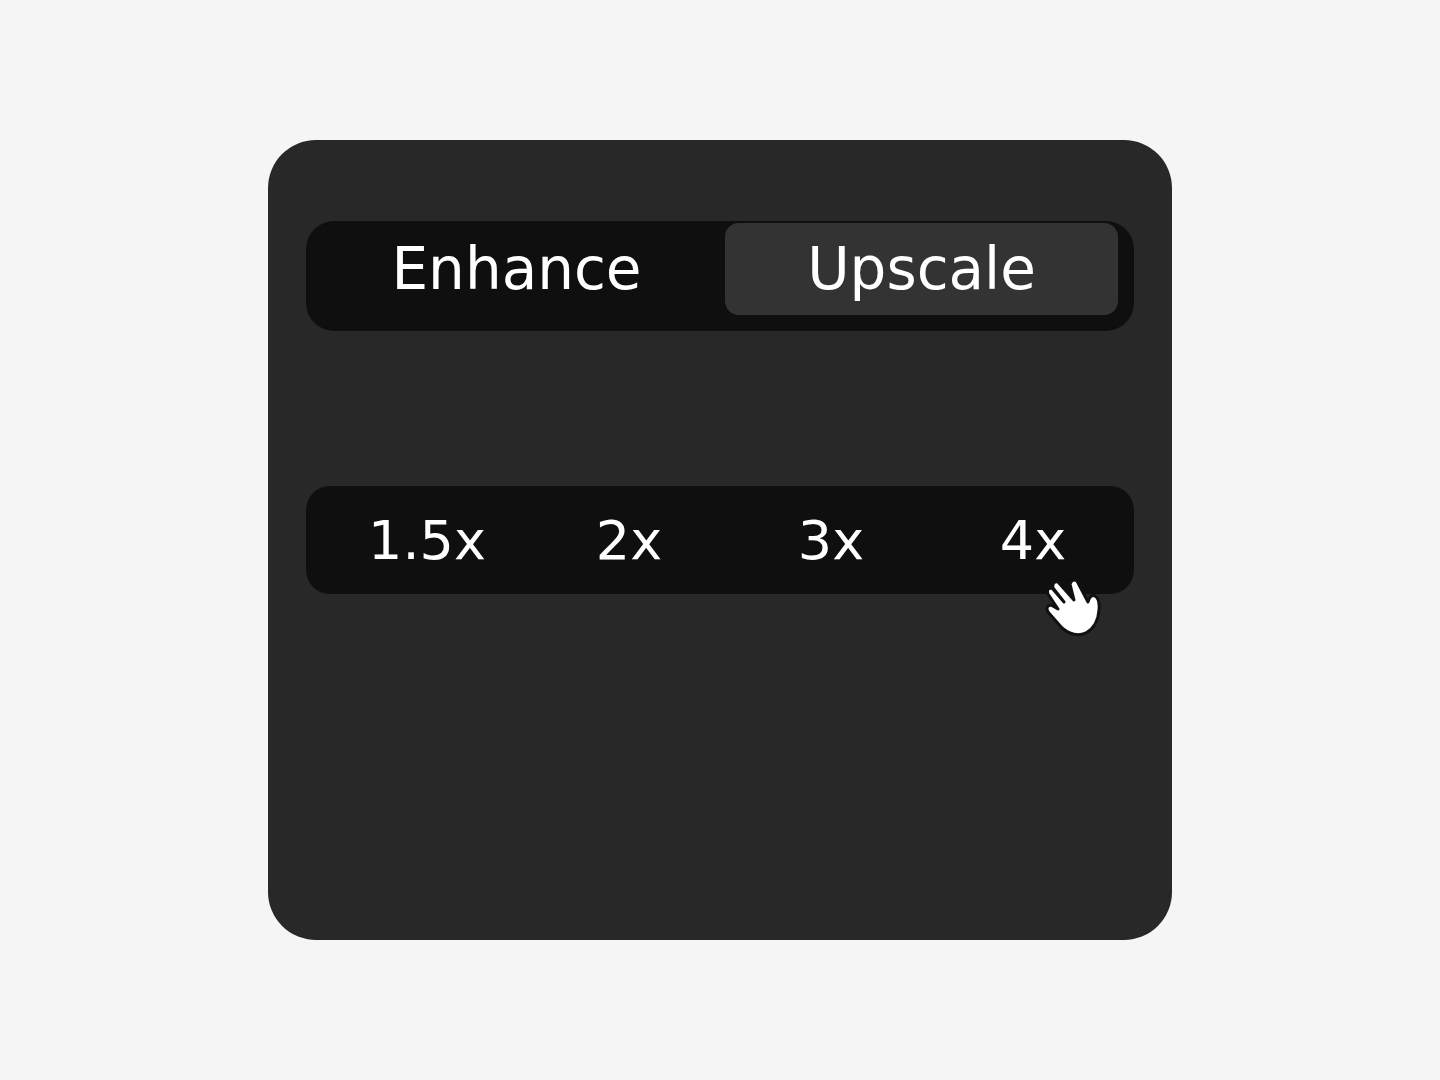 This screenshot has width=1440, height=1080. Describe the element at coordinates (629, 540) in the screenshot. I see `scale-option: 2x` at that location.